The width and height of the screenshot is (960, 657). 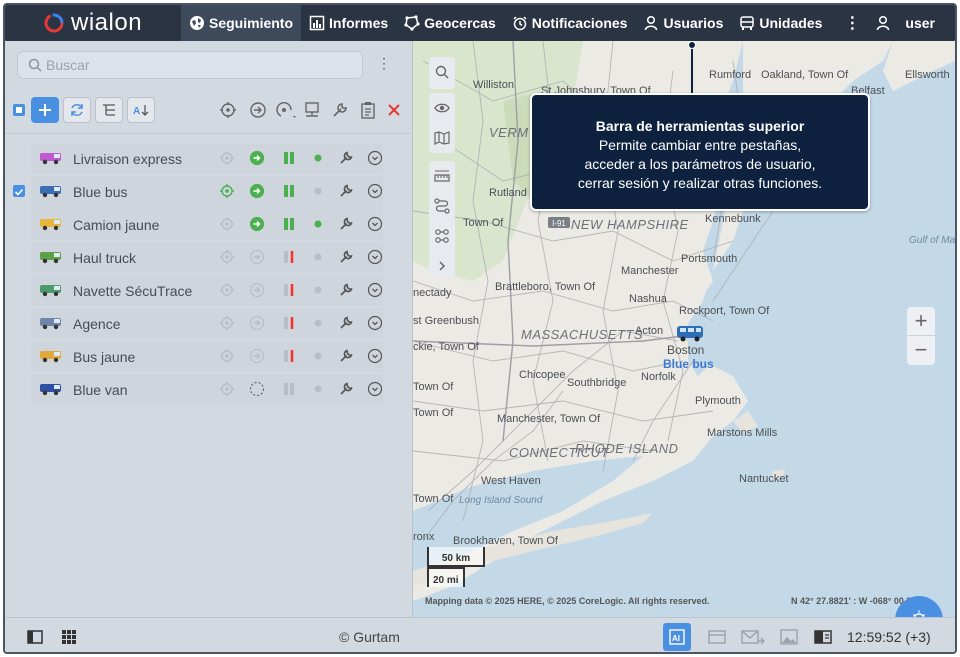 I want to click on group-button, so click(x=109, y=110).